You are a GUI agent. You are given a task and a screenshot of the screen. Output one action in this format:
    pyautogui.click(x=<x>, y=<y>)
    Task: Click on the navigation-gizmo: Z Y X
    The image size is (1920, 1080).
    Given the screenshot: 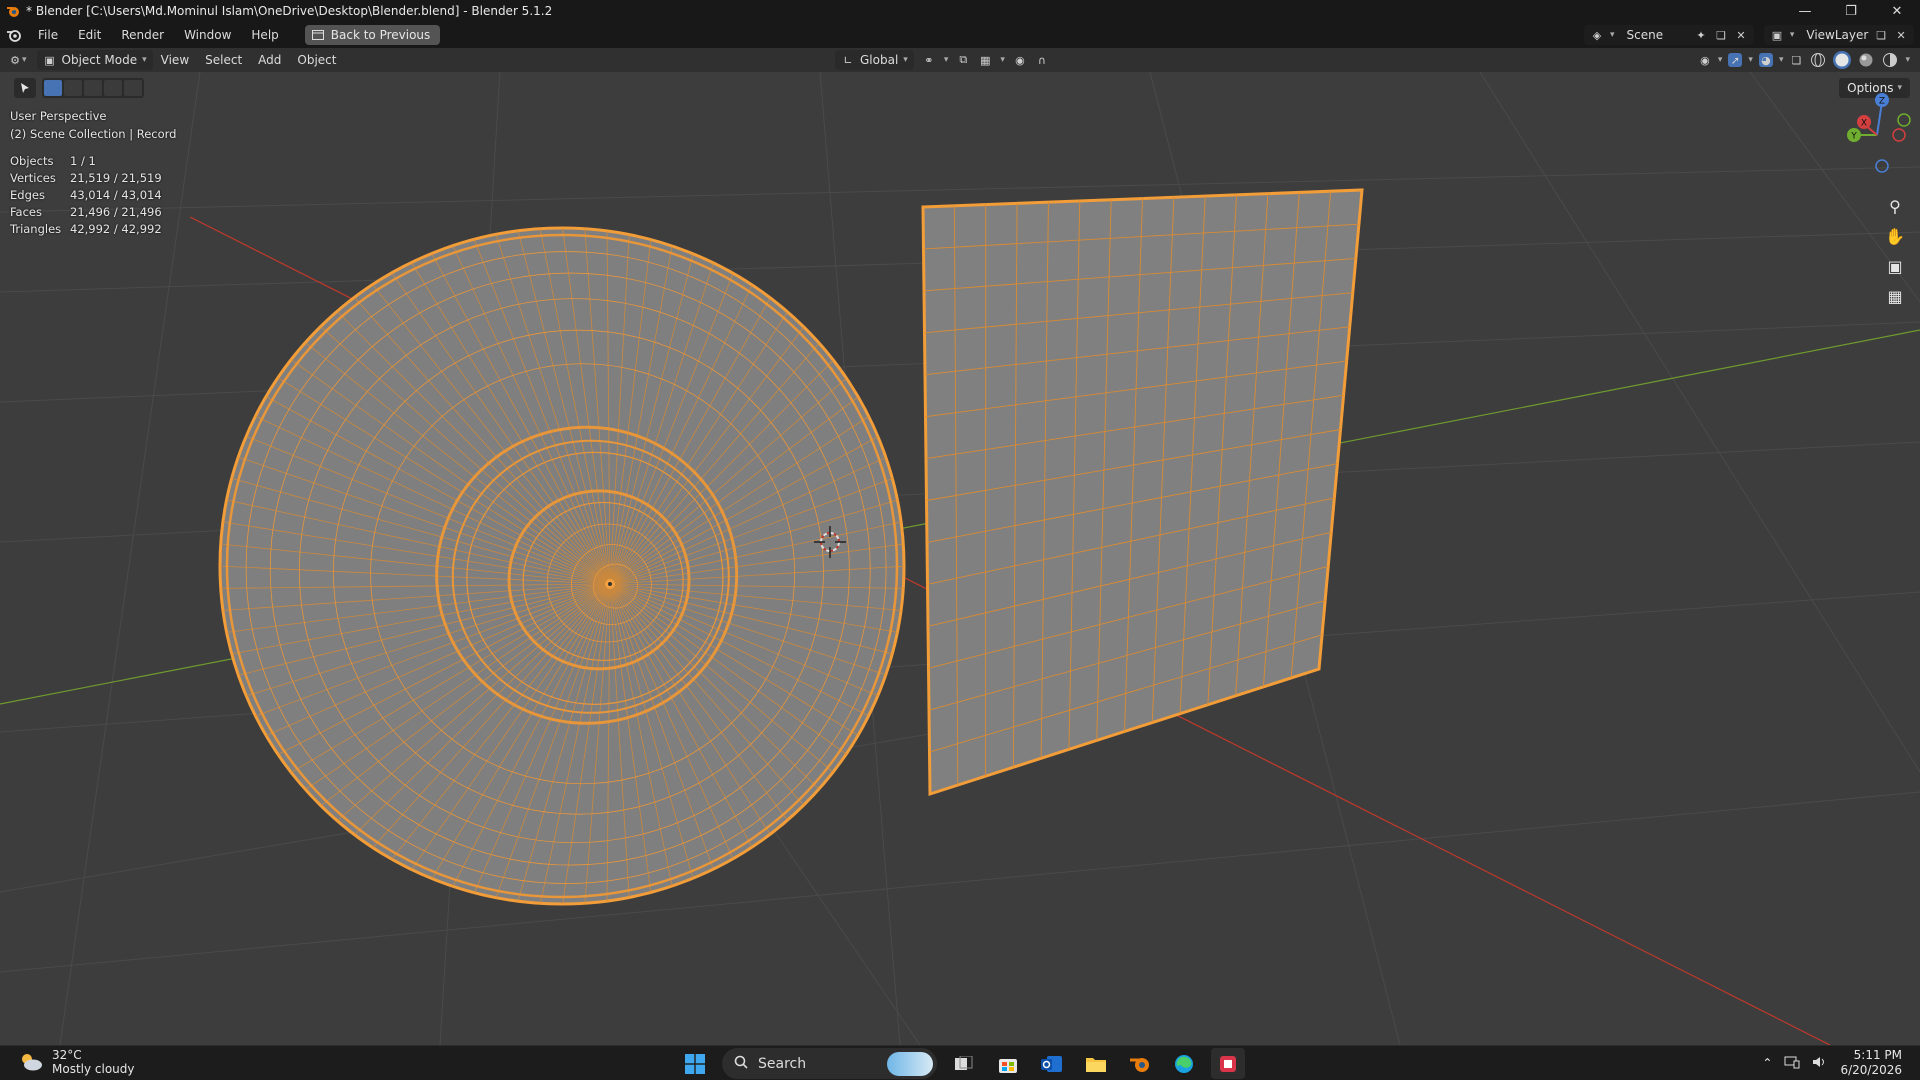 What is the action you would take?
    pyautogui.click(x=1875, y=135)
    